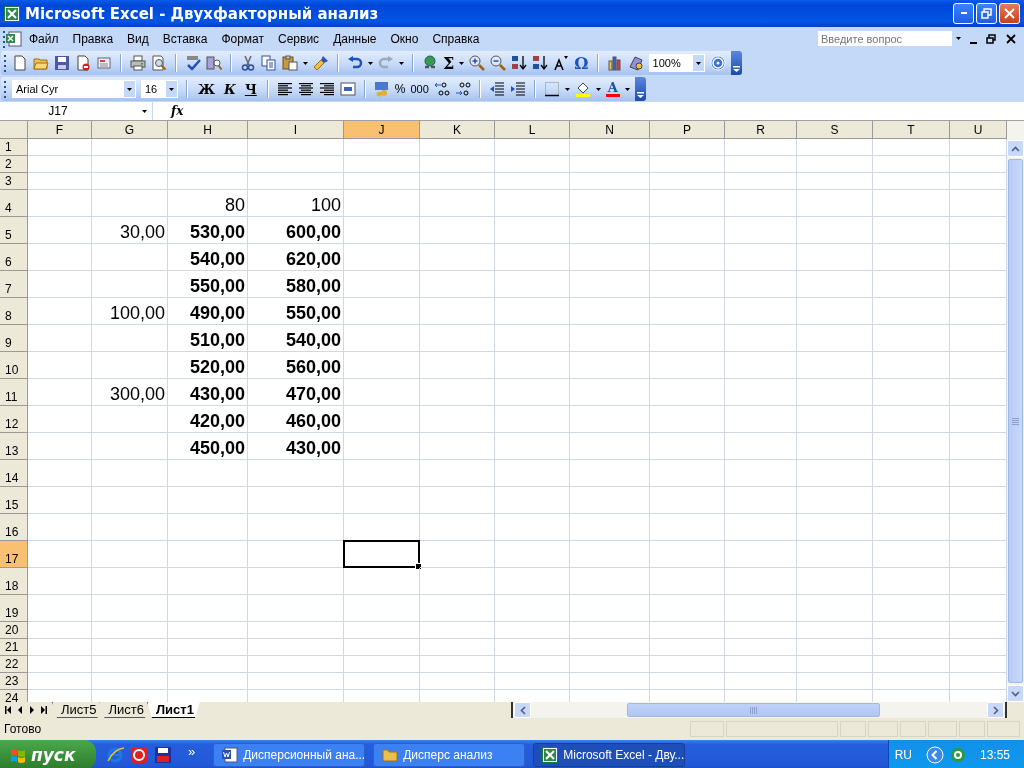 This screenshot has height=768, width=1024. What do you see at coordinates (462, 89) in the screenshot?
I see `decrease-decimal-icon` at bounding box center [462, 89].